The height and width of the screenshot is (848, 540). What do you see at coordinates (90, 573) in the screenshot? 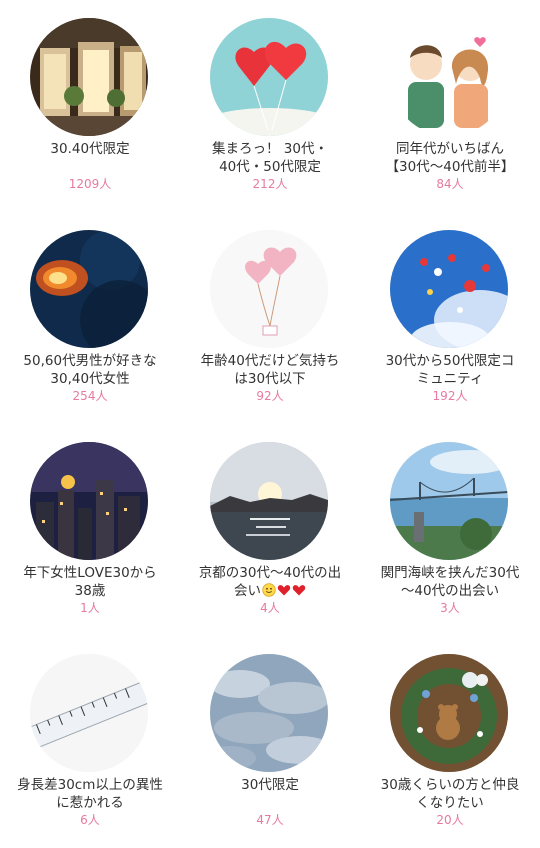
I see `community-title-line: 年下女性LOVE30から` at bounding box center [90, 573].